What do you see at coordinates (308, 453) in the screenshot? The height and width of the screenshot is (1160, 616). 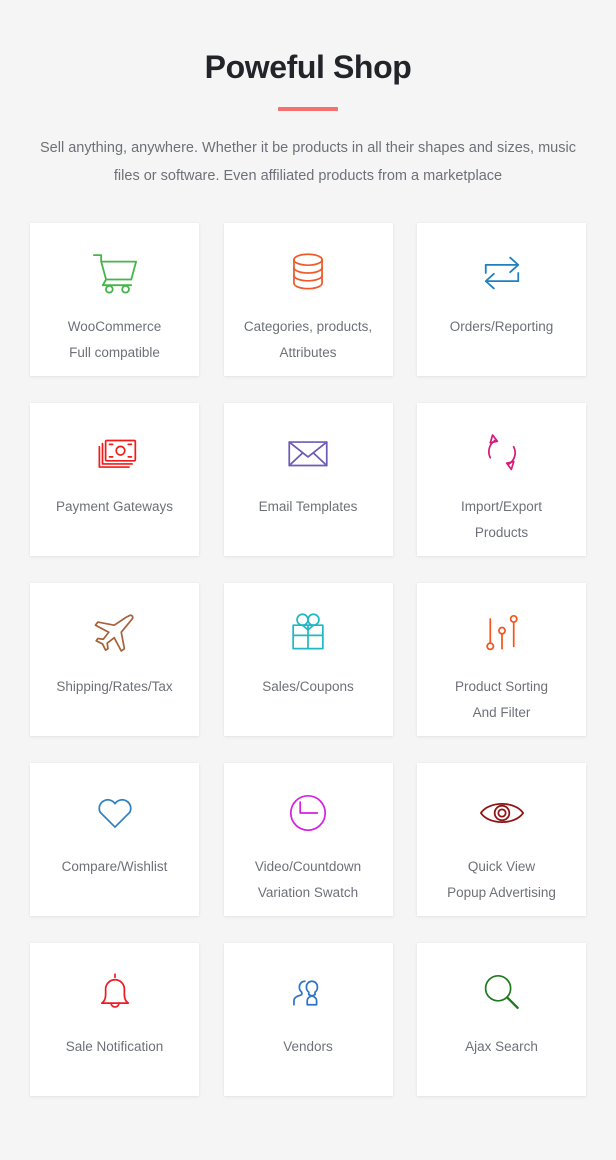 I see `envelope-icon` at bounding box center [308, 453].